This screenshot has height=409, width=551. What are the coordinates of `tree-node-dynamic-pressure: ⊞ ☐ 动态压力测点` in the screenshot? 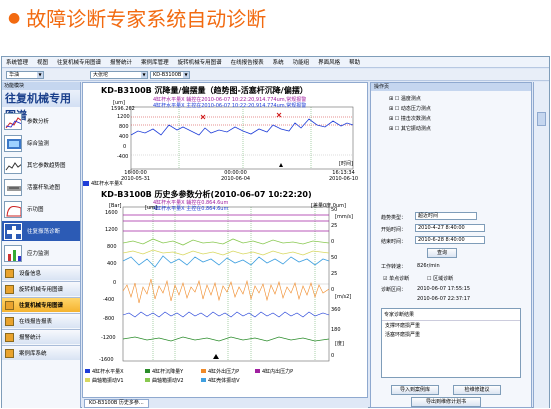 It's located at (410, 108).